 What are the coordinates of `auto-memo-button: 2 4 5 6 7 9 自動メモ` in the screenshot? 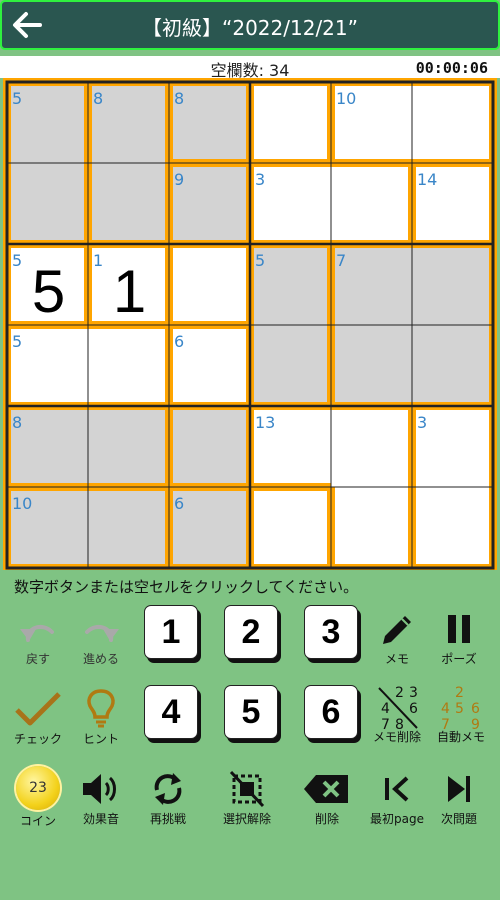 It's located at (461, 714).